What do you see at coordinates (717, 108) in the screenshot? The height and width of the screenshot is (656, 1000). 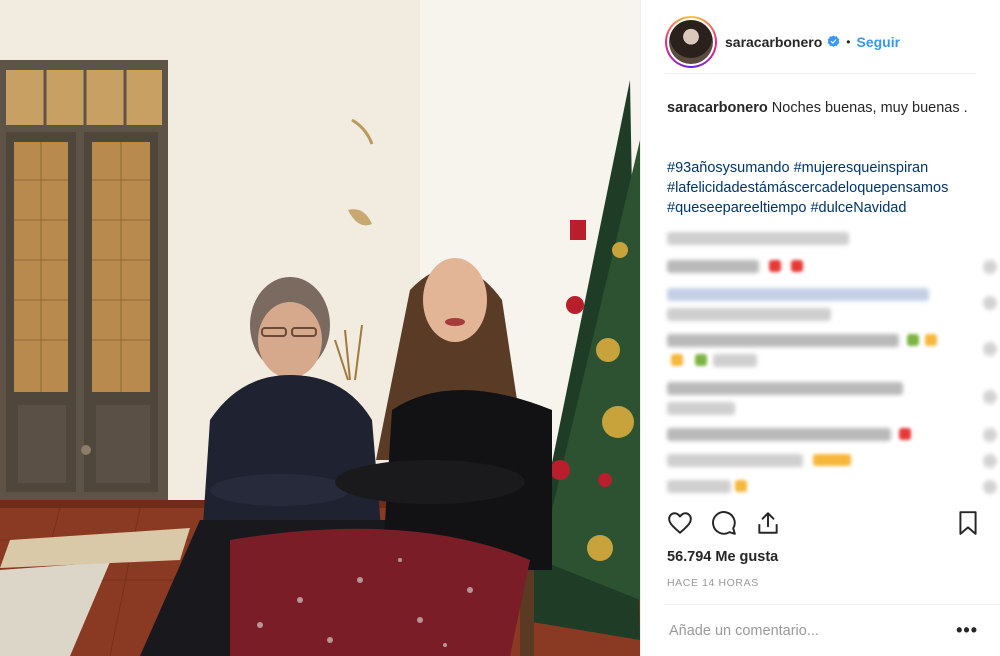 I see `caption-username: saracarbonero` at bounding box center [717, 108].